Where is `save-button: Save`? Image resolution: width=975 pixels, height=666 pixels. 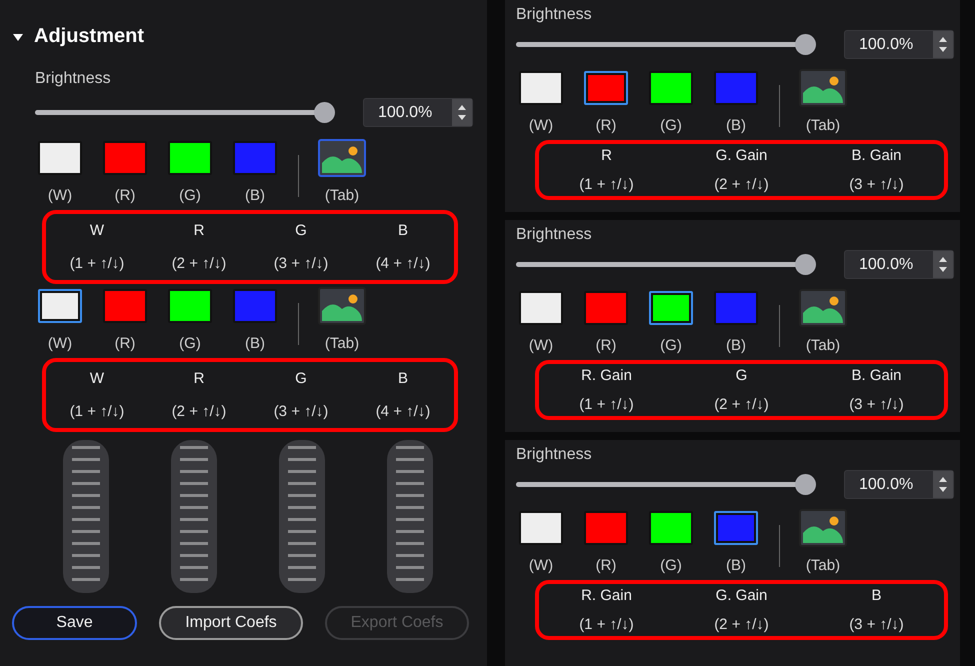 save-button: Save is located at coordinates (74, 623).